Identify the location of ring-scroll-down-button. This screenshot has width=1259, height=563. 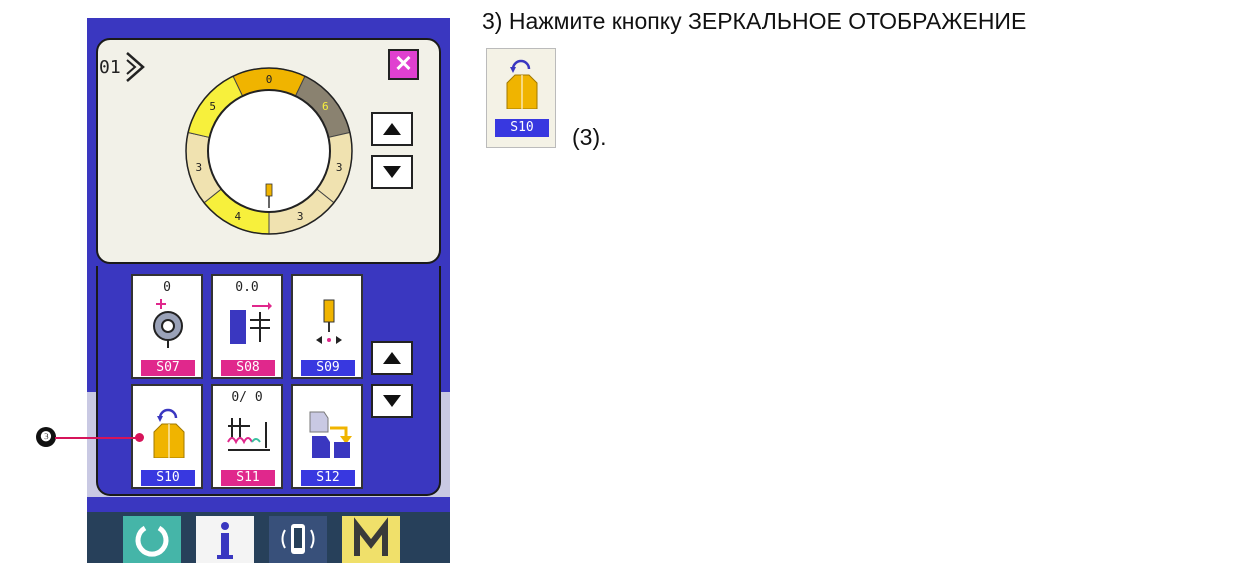
(392, 172).